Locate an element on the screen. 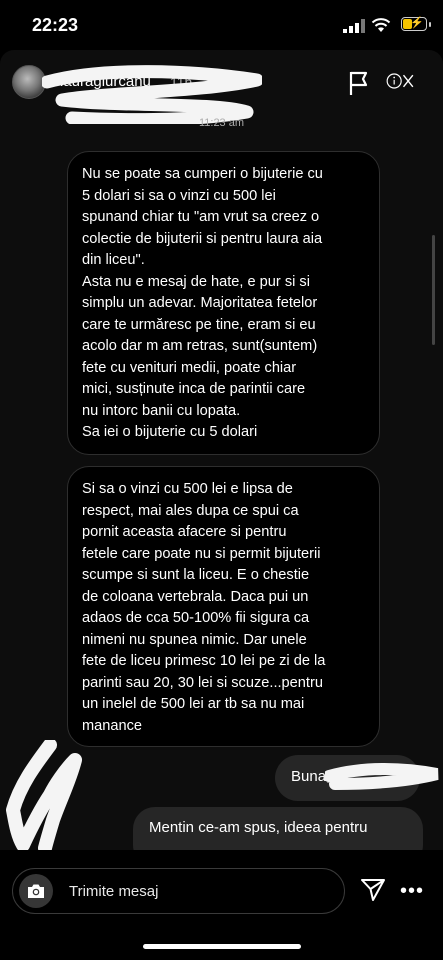 This screenshot has height=960, width=443. camera-icon is located at coordinates (36, 891).